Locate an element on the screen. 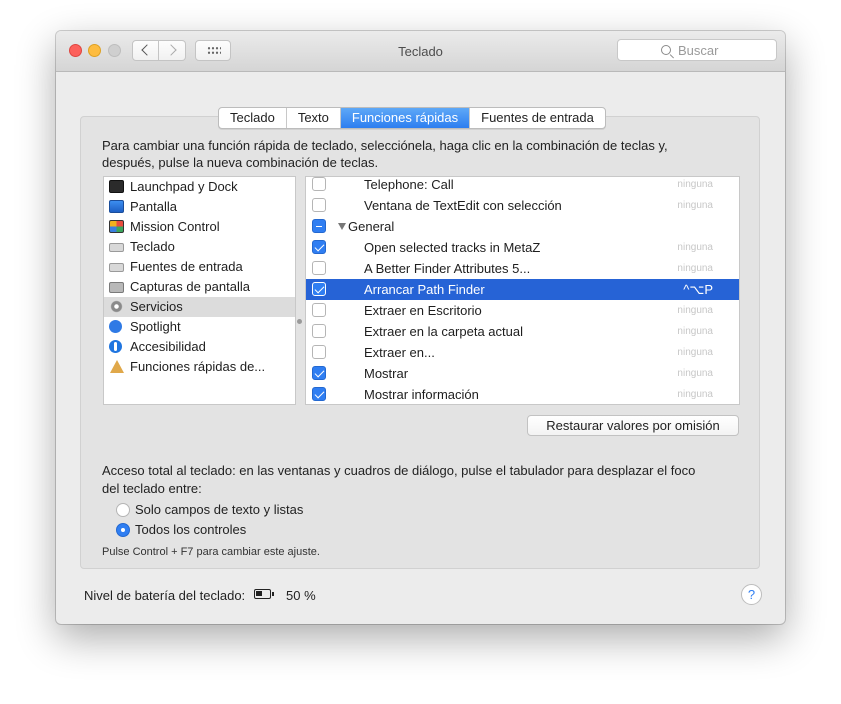  shortcut-row: Telephone: Call ninguna is located at coordinates (522, 186).